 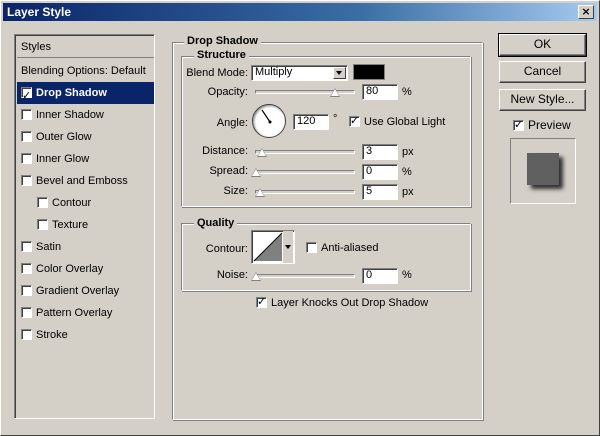 What do you see at coordinates (74, 313) in the screenshot?
I see `style-item-label: Pattern Overlay` at bounding box center [74, 313].